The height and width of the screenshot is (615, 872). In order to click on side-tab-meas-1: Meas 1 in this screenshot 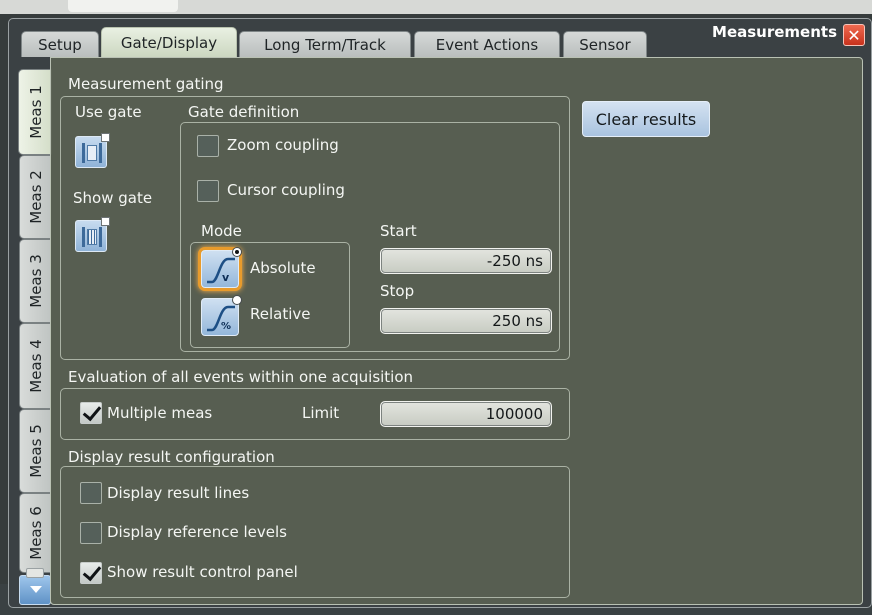, I will do `click(35, 112)`.